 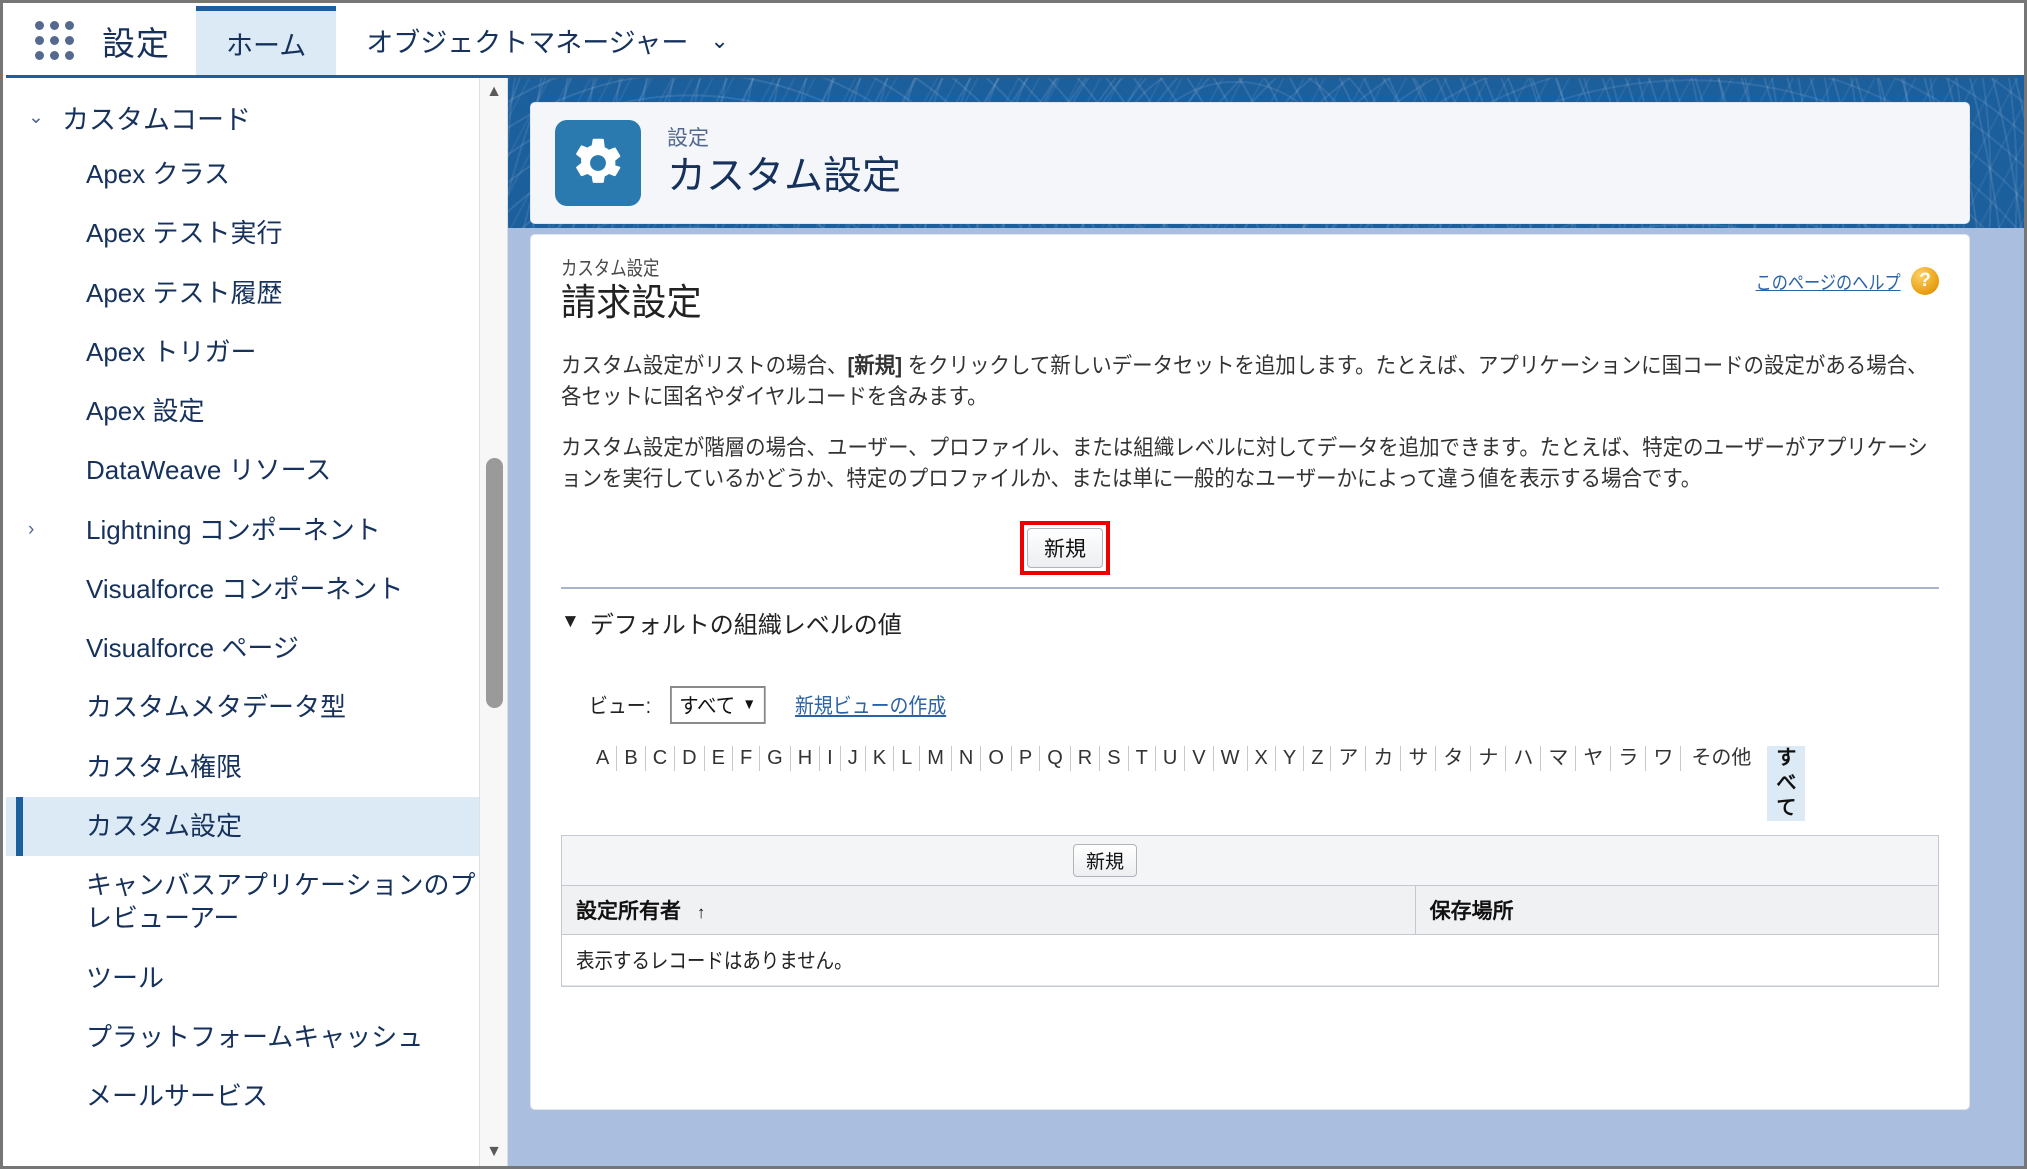 What do you see at coordinates (967, 758) in the screenshot?
I see `alpha-filter-item: N` at bounding box center [967, 758].